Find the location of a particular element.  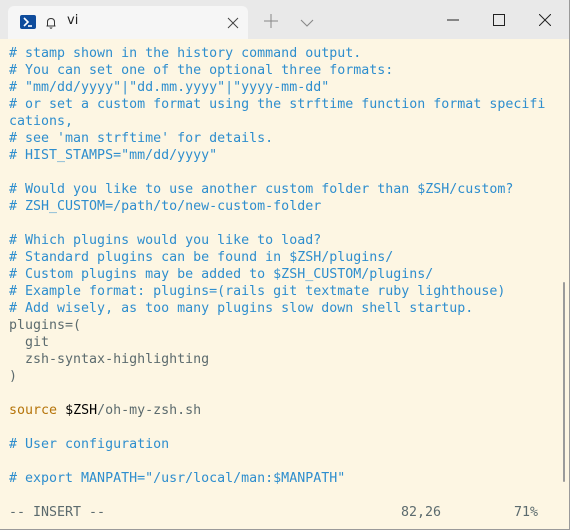

tab-title: vi is located at coordinates (73, 20).